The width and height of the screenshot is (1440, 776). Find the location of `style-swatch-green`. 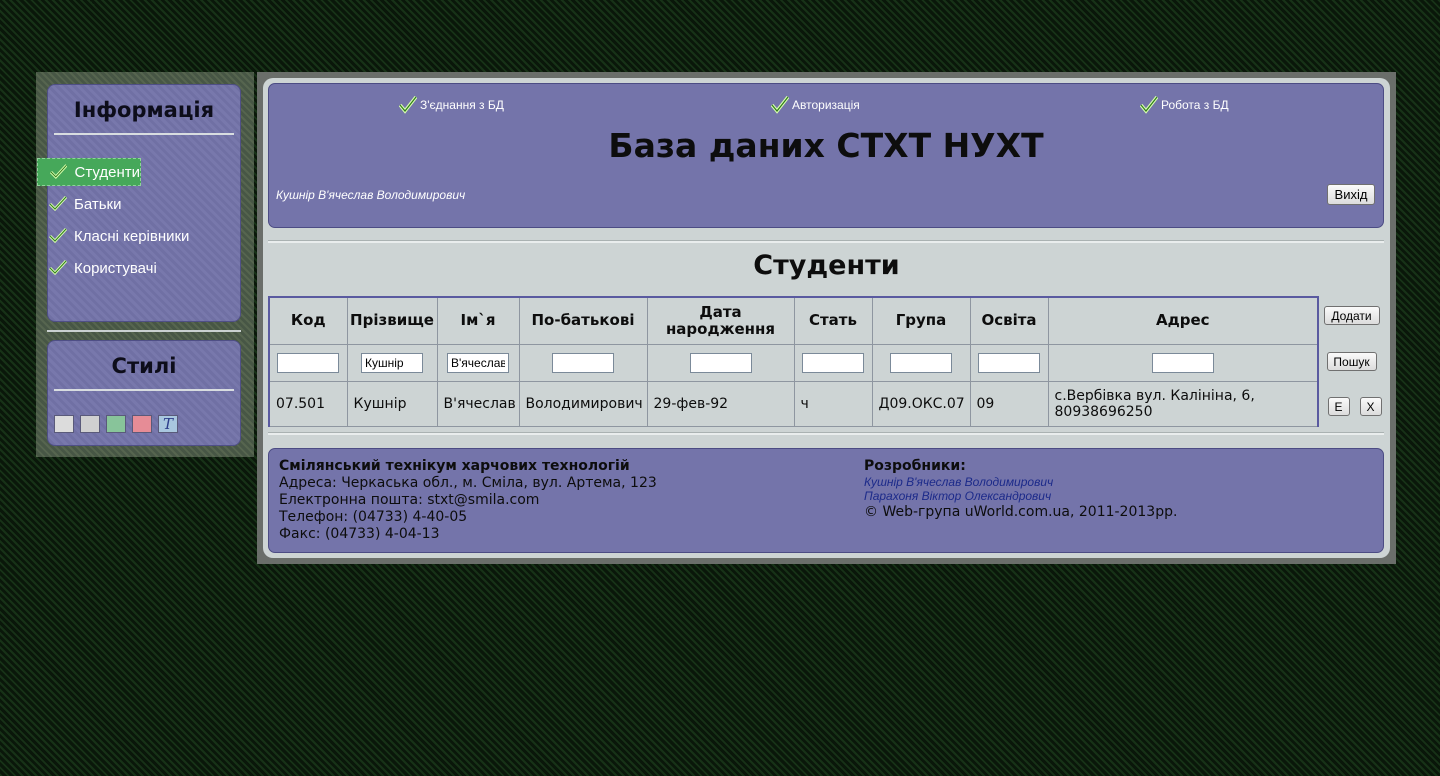

style-swatch-green is located at coordinates (116, 424).